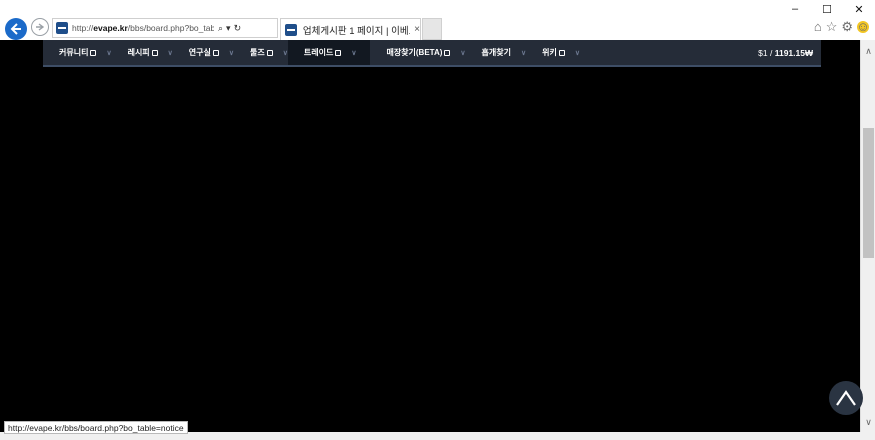 The image size is (875, 440). I want to click on home-icon: ⌂, so click(818, 26).